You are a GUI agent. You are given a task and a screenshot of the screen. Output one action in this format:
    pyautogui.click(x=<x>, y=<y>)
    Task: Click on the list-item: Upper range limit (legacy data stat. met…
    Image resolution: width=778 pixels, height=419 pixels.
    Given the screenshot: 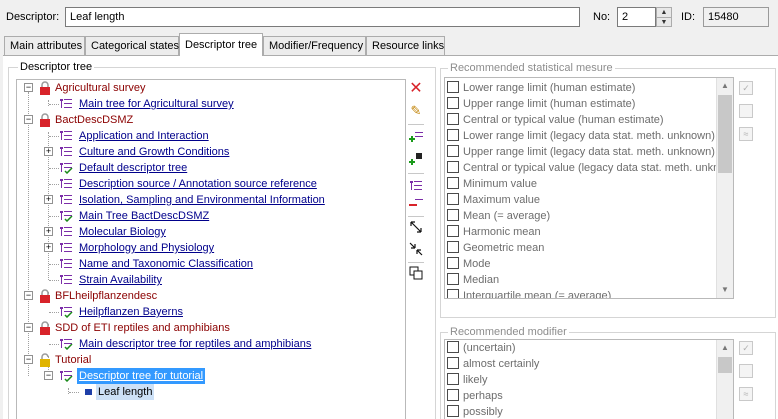 What is the action you would take?
    pyautogui.click(x=581, y=152)
    